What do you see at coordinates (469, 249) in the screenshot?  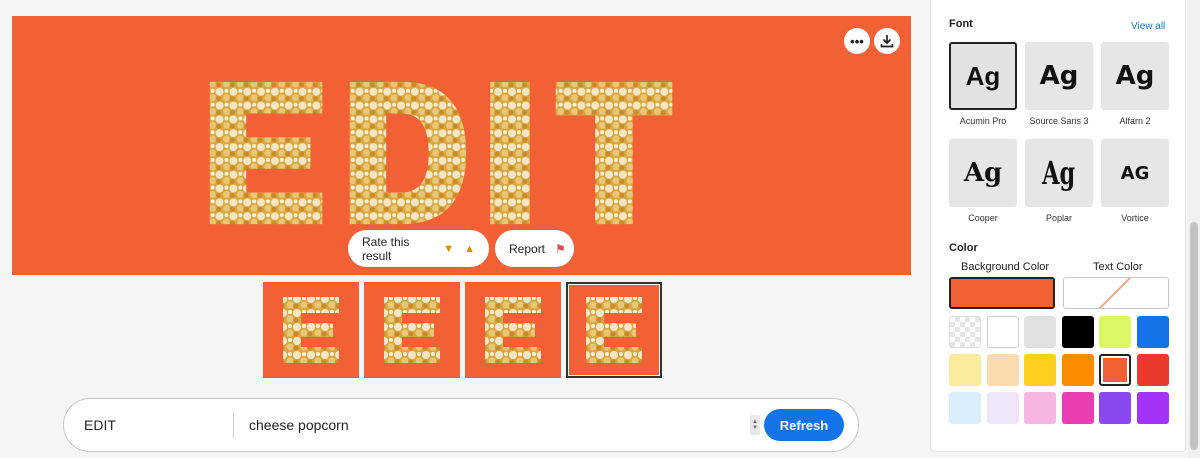 I see `thumbs-up-icon: ▲` at bounding box center [469, 249].